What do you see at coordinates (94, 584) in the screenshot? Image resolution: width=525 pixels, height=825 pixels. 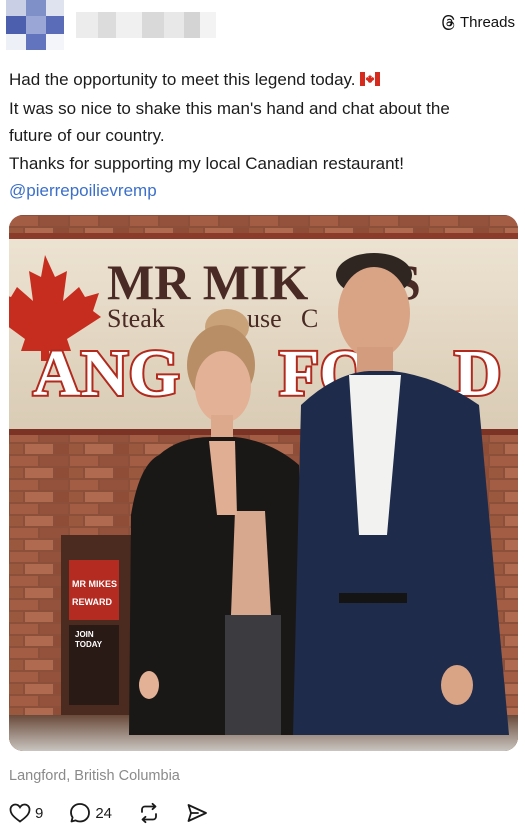 I see `stand-logo: MR MIKES` at bounding box center [94, 584].